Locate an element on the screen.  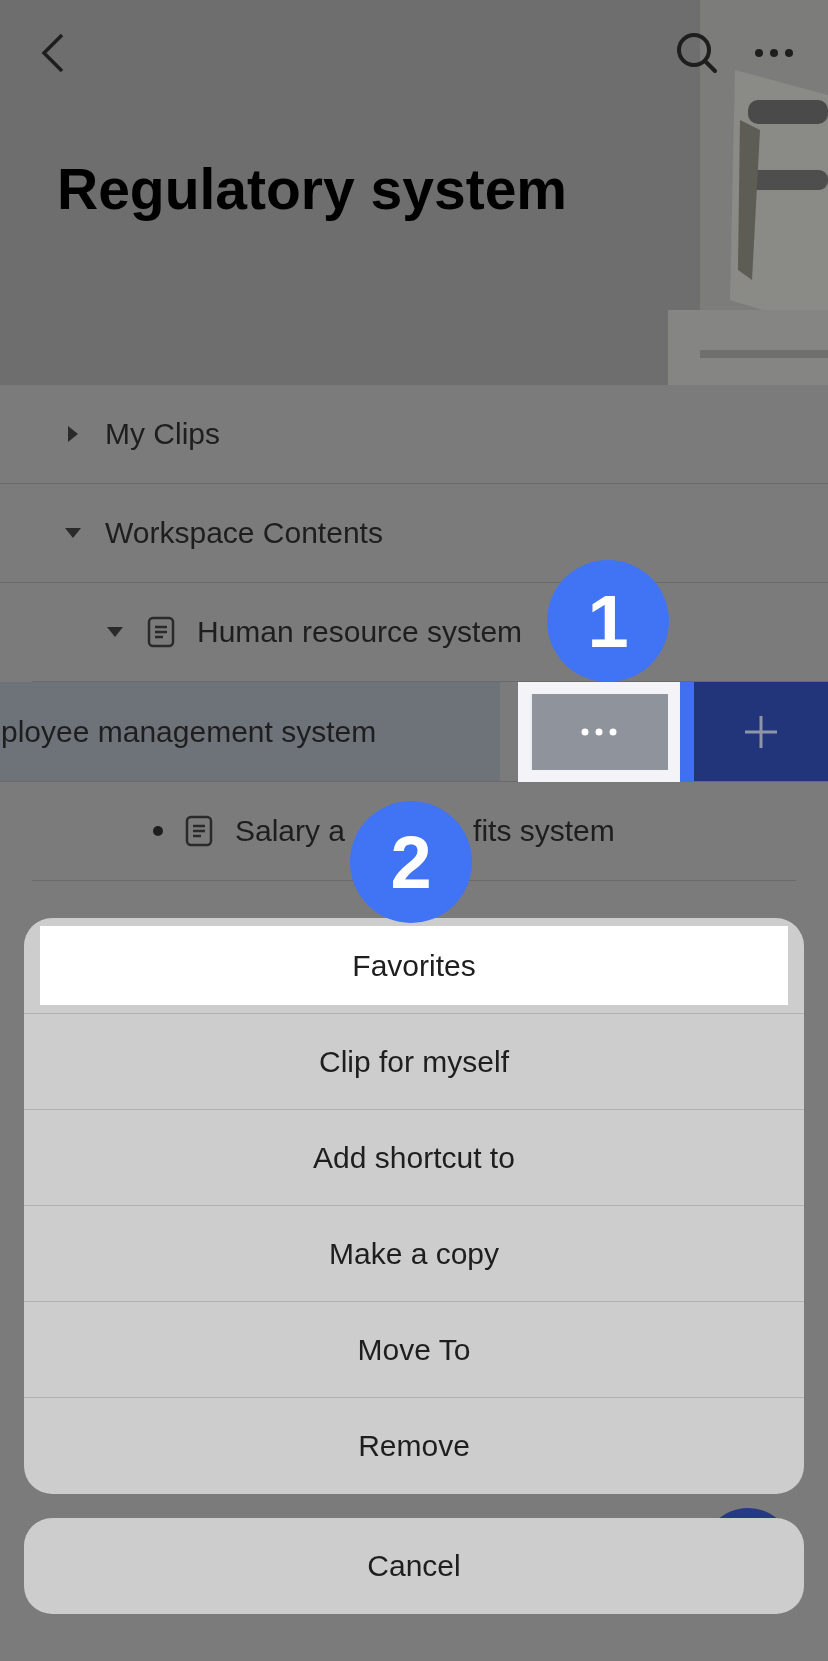
menu-item: Remove is located at coordinates (414, 1446).